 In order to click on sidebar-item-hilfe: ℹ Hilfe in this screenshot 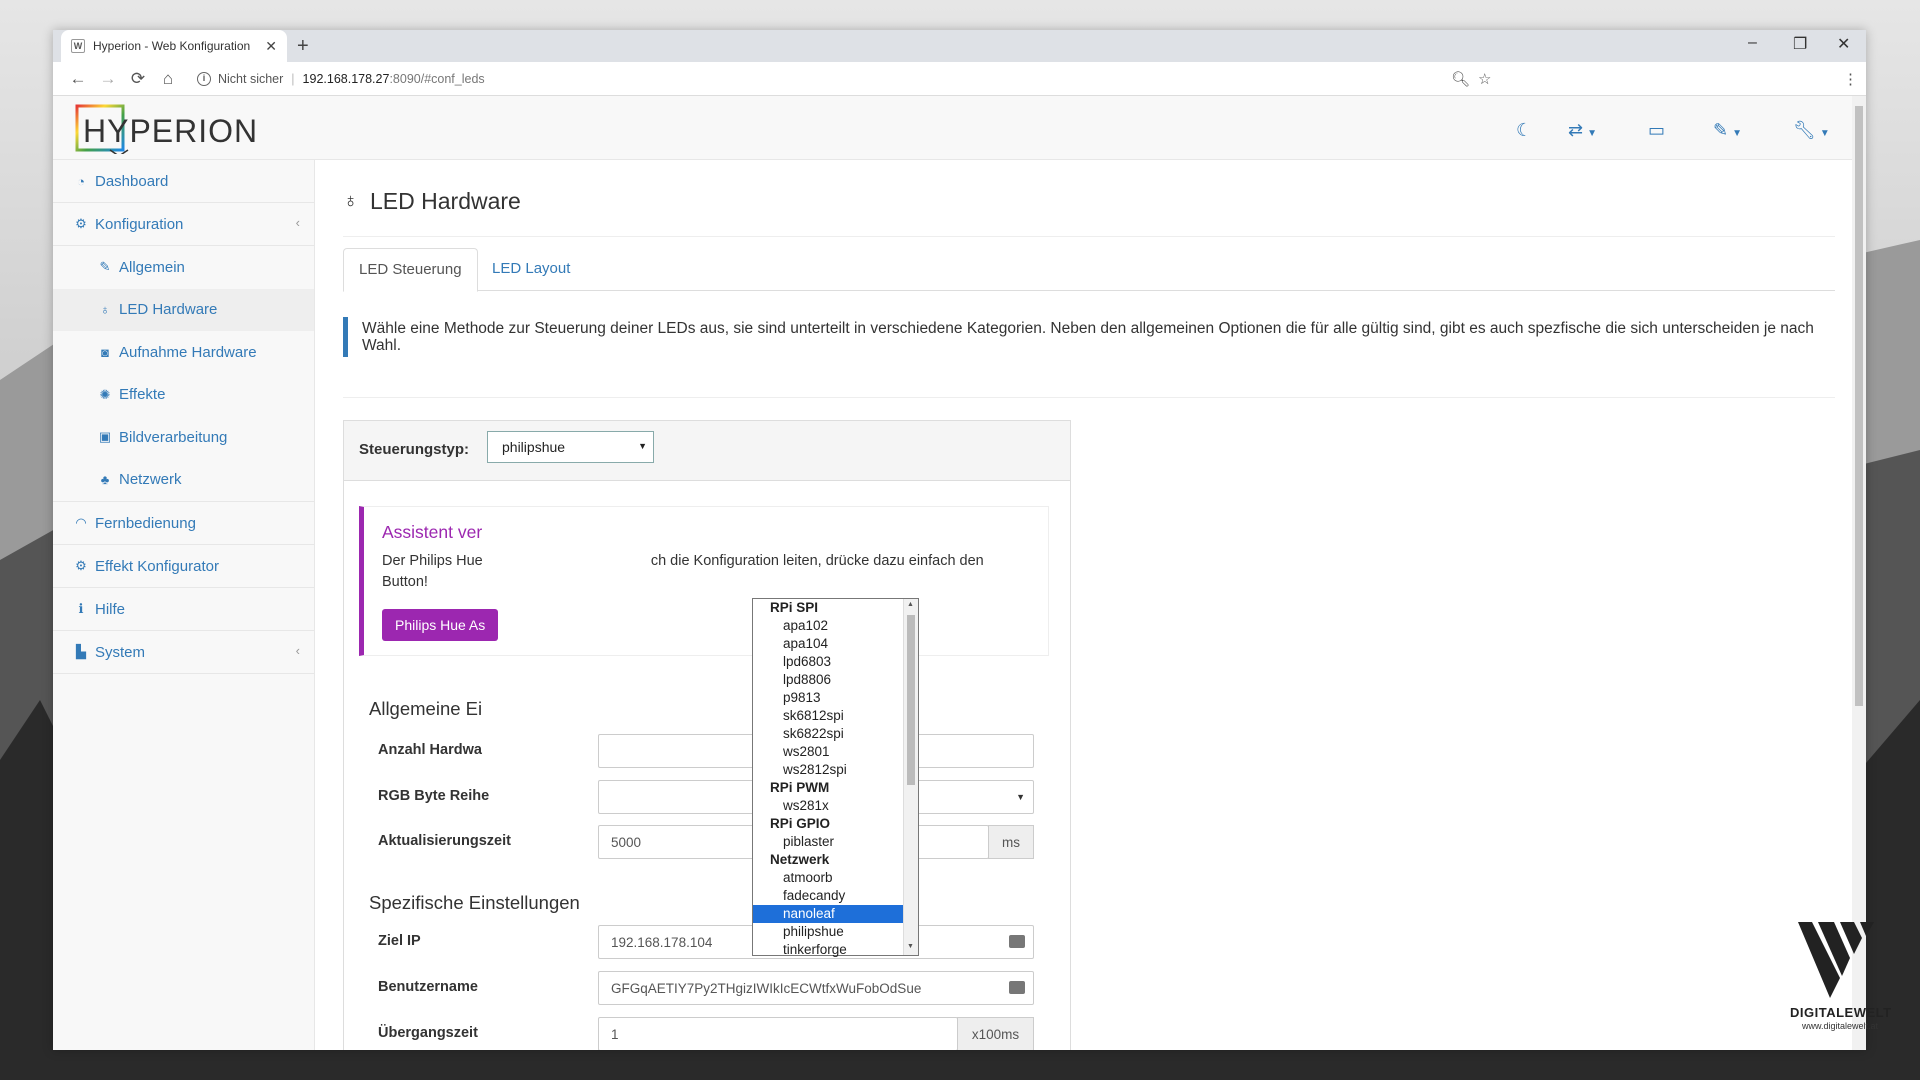, I will do `click(183, 609)`.